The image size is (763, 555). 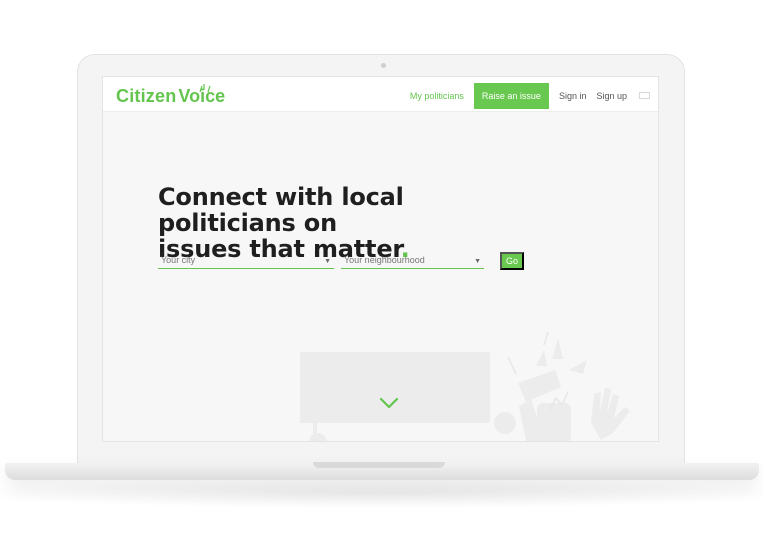 What do you see at coordinates (146, 96) in the screenshot?
I see `logo-prefix: Citizen` at bounding box center [146, 96].